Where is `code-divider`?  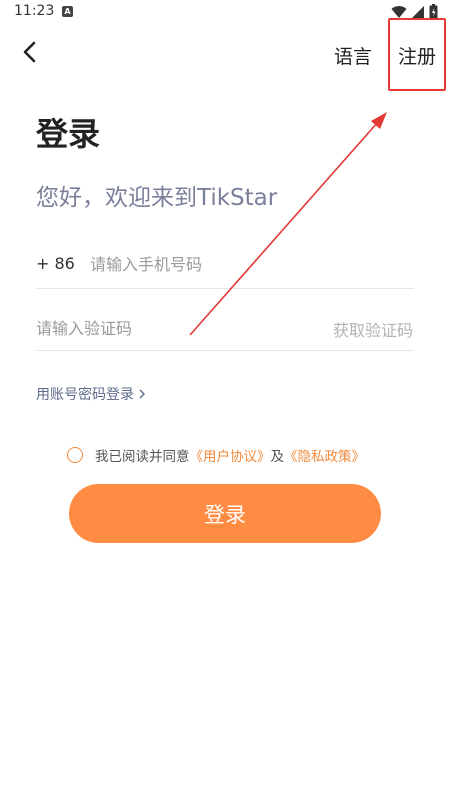
code-divider is located at coordinates (225, 350).